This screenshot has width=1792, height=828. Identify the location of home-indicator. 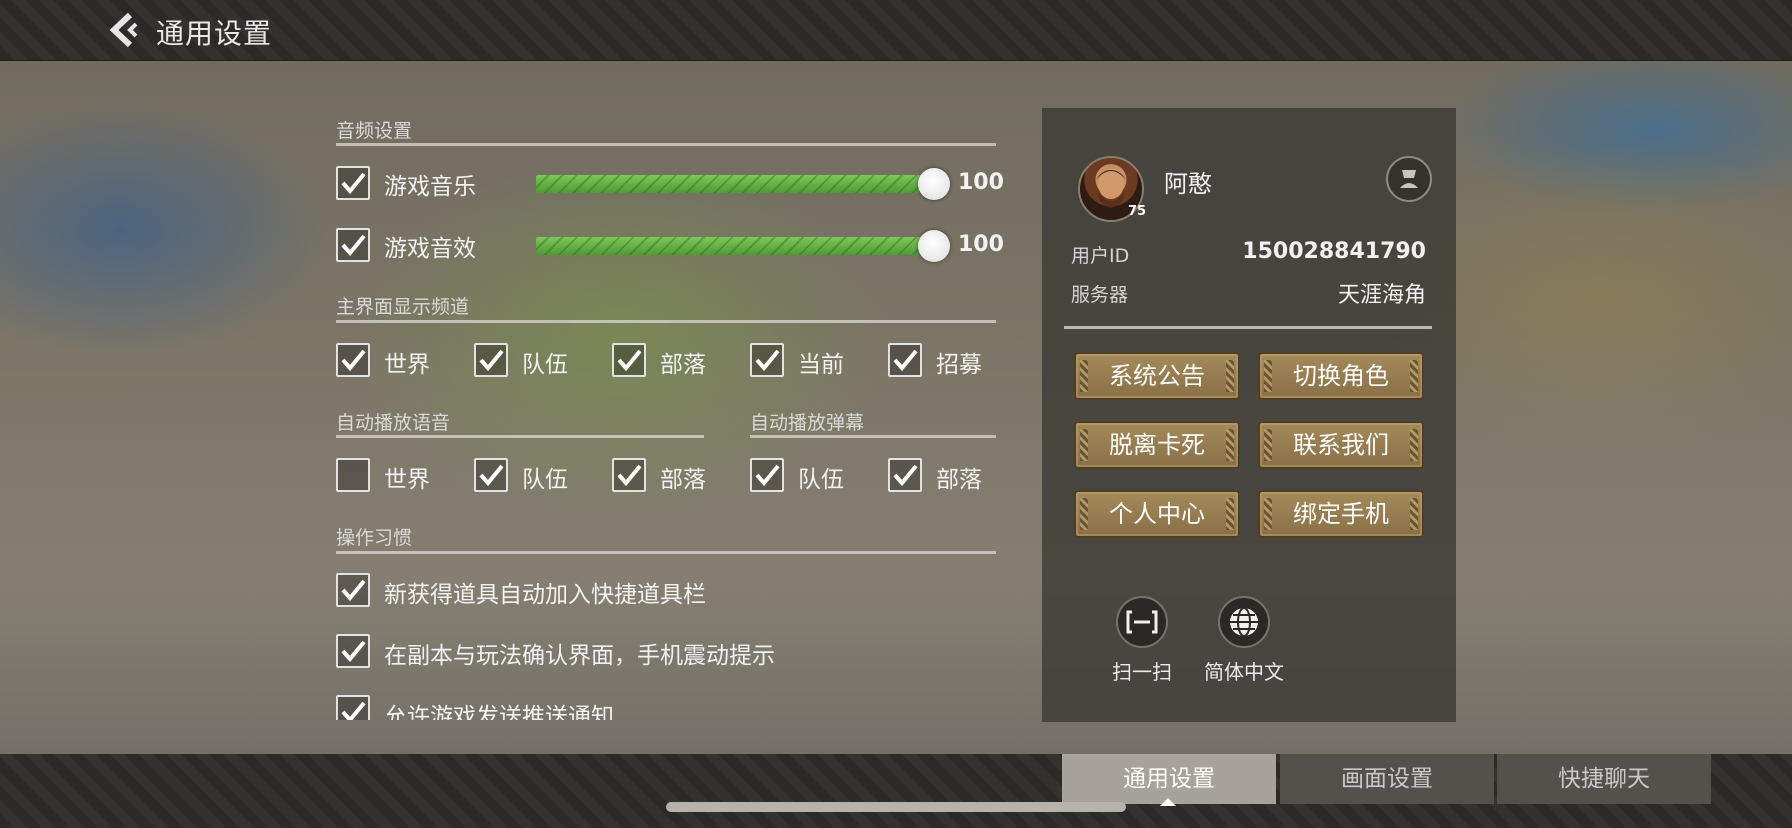
(896, 807).